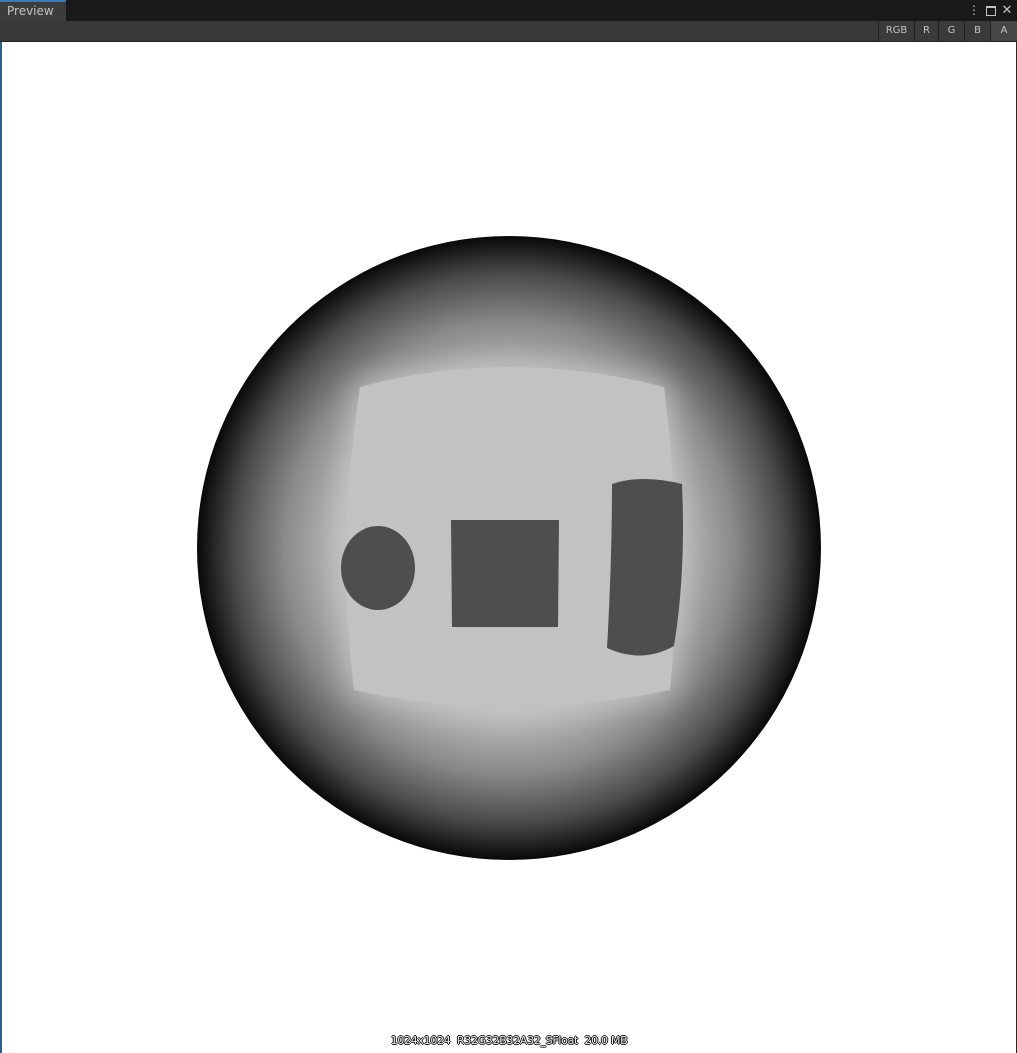 The width and height of the screenshot is (1017, 1053). I want to click on maximize-icon, so click(991, 10).